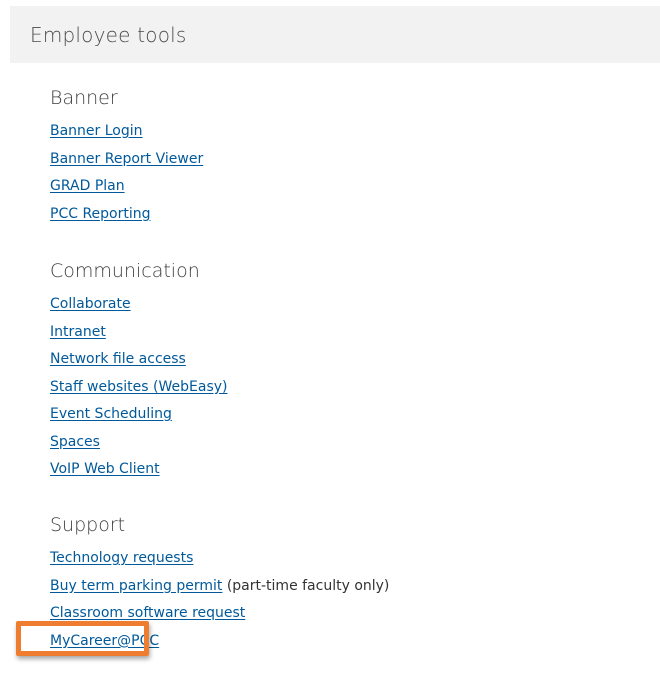 Image resolution: width=660 pixels, height=677 pixels. I want to click on section-title-support: Support, so click(88, 525).